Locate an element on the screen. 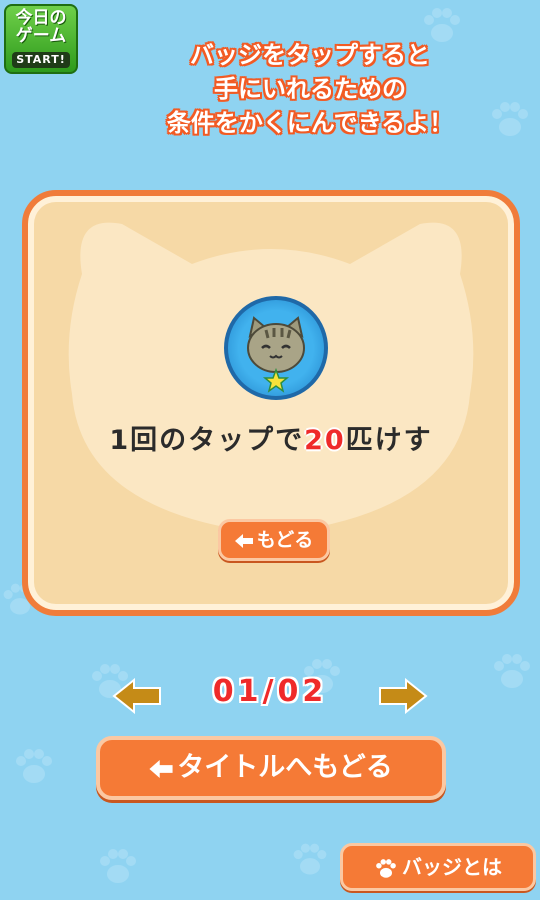 Image resolution: width=540 pixels, height=900 pixels. todays-game-line2: ゲーム is located at coordinates (41, 36).